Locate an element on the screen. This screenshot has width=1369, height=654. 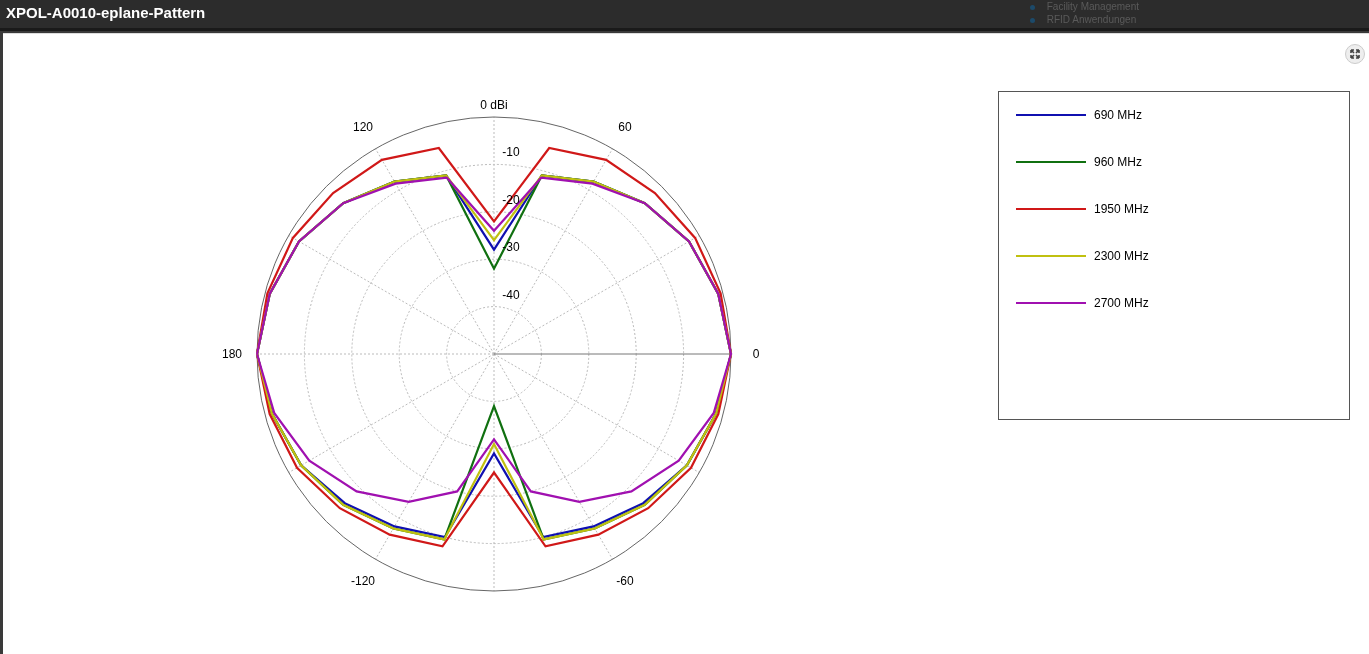
legend-label: 690 MHz is located at coordinates (1118, 115).